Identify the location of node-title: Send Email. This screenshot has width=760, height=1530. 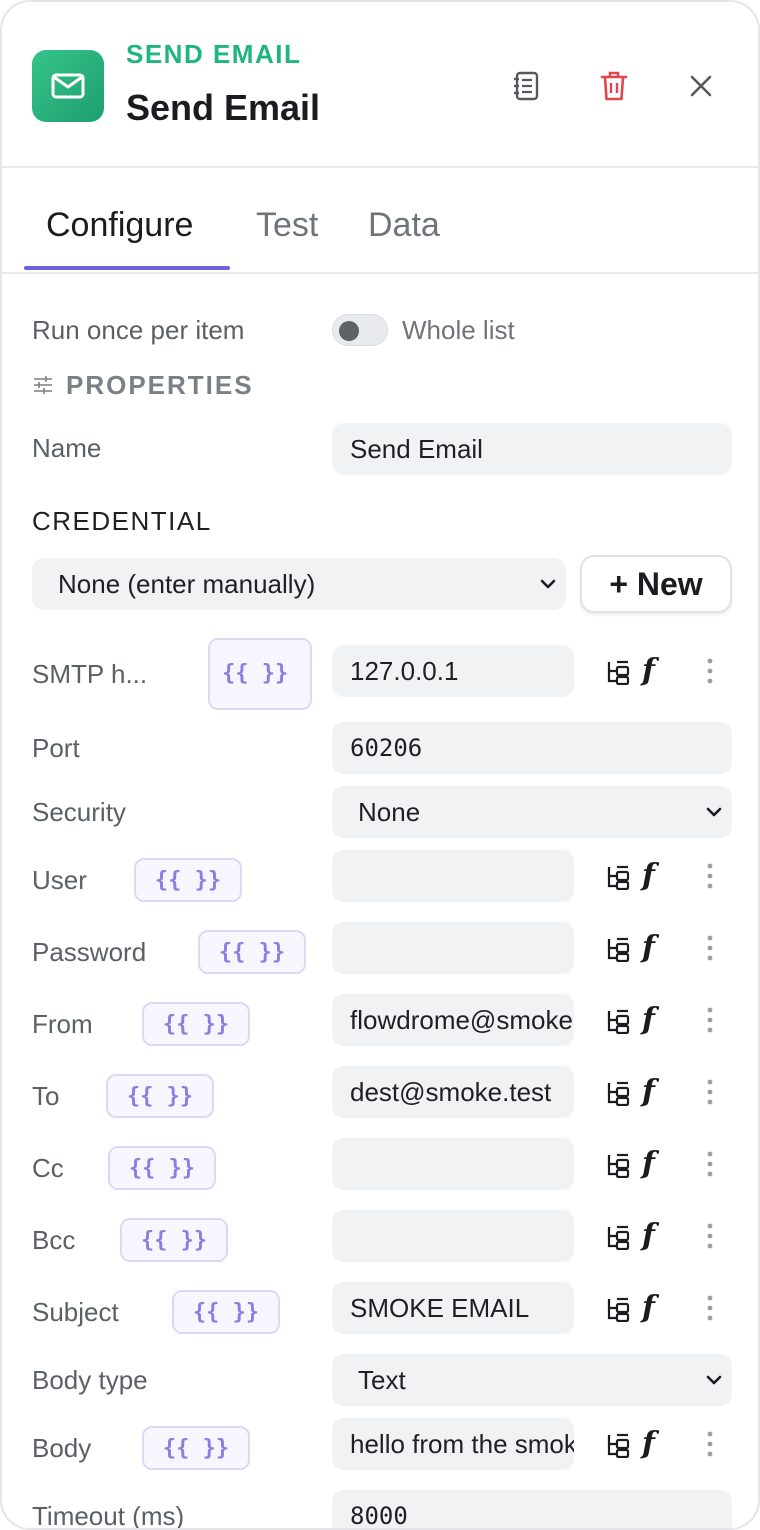
(223, 107).